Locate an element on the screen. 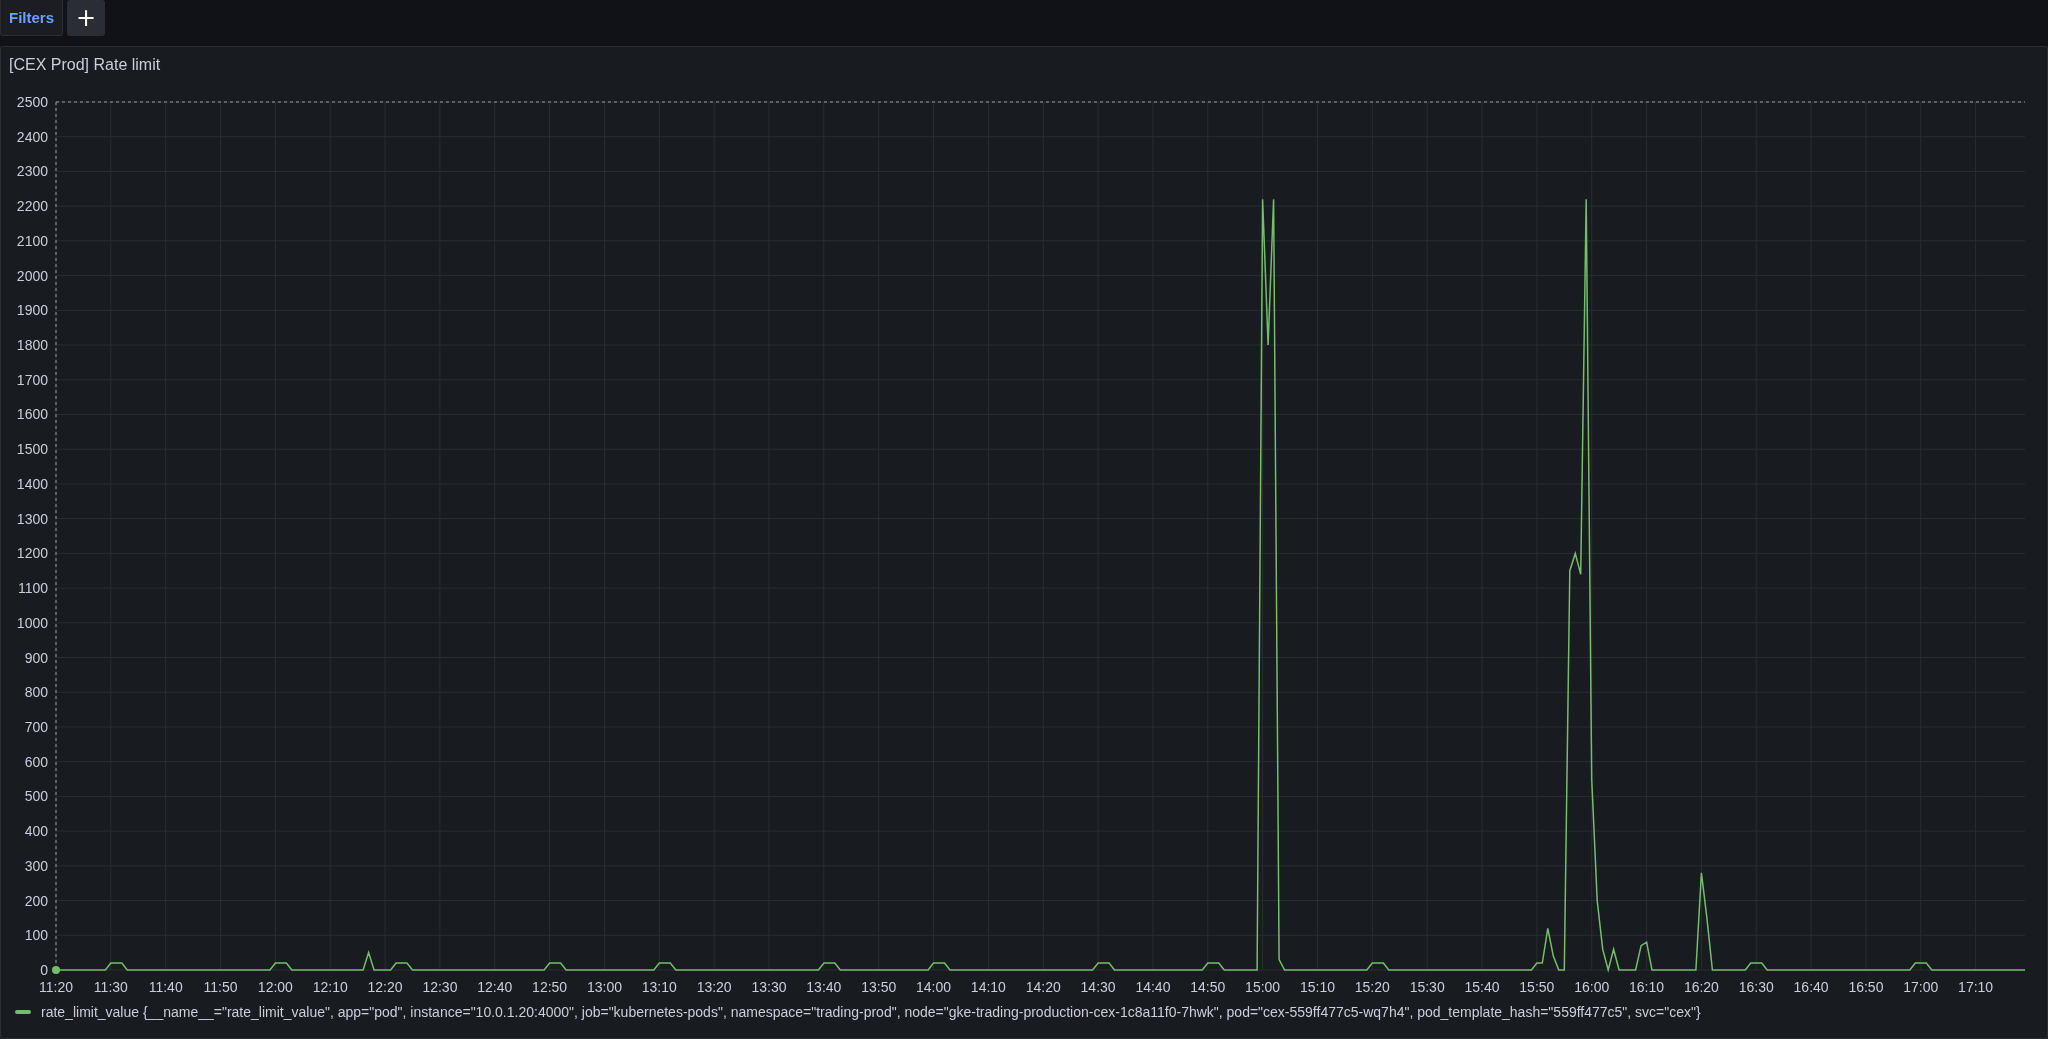 The image size is (2048, 1039). axis-tick-label: 13:00 is located at coordinates (604, 987).